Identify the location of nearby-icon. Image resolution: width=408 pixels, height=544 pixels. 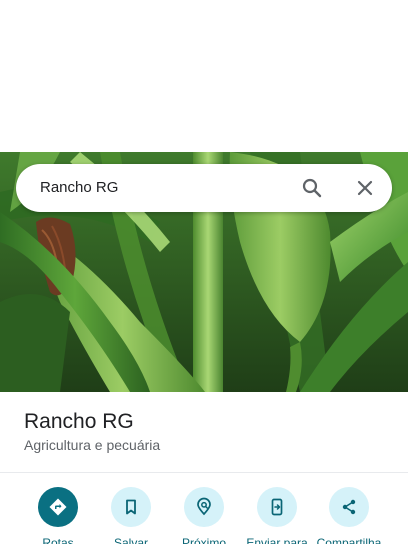
(204, 507).